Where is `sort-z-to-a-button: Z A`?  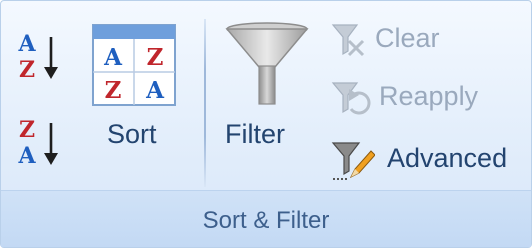 sort-z-to-a-button: Z A is located at coordinates (40, 141).